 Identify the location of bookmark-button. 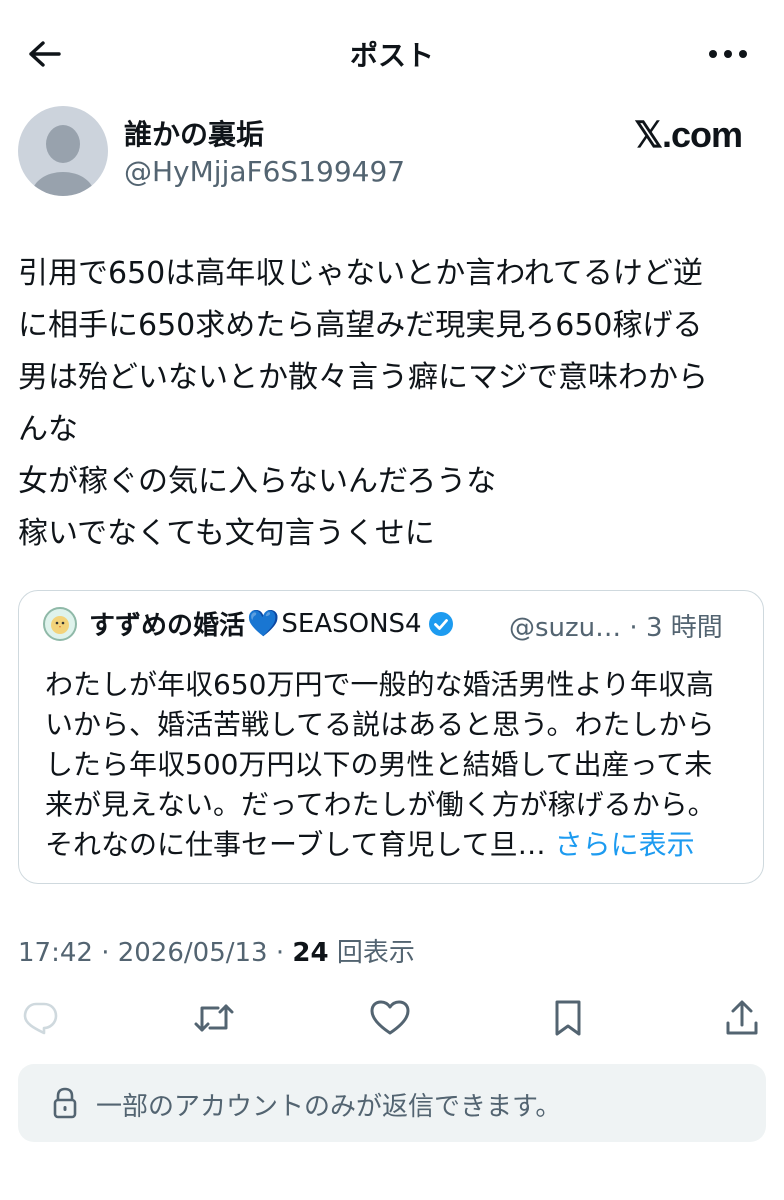
(568, 1018).